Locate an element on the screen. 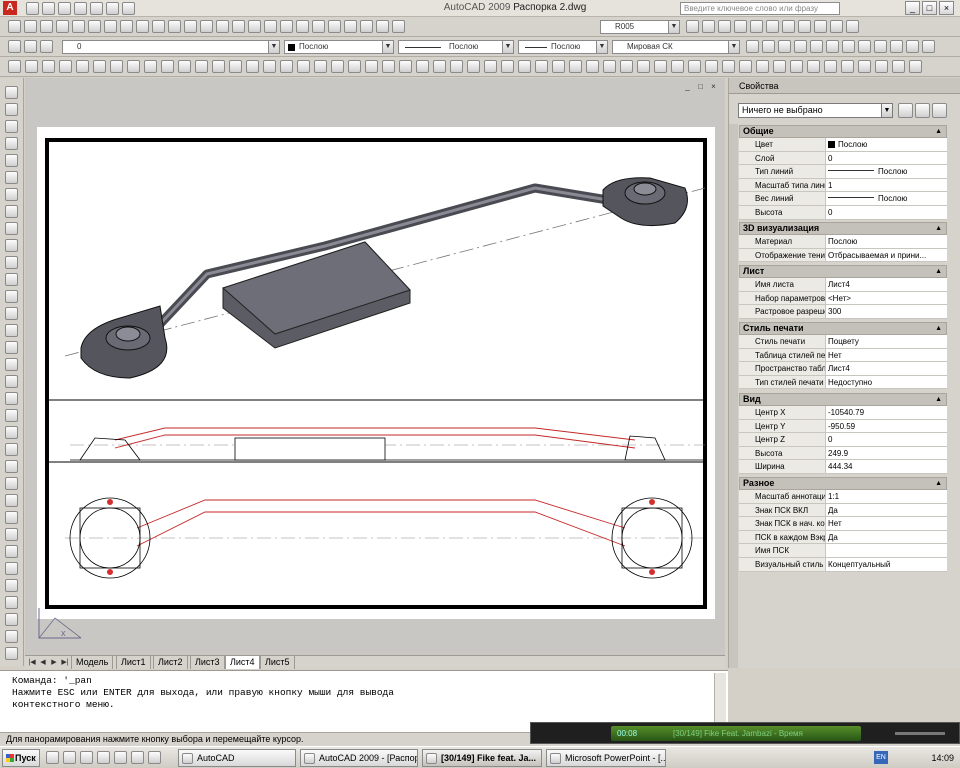 The height and width of the screenshot is (768, 960). app3-icon is located at coordinates (154, 757).